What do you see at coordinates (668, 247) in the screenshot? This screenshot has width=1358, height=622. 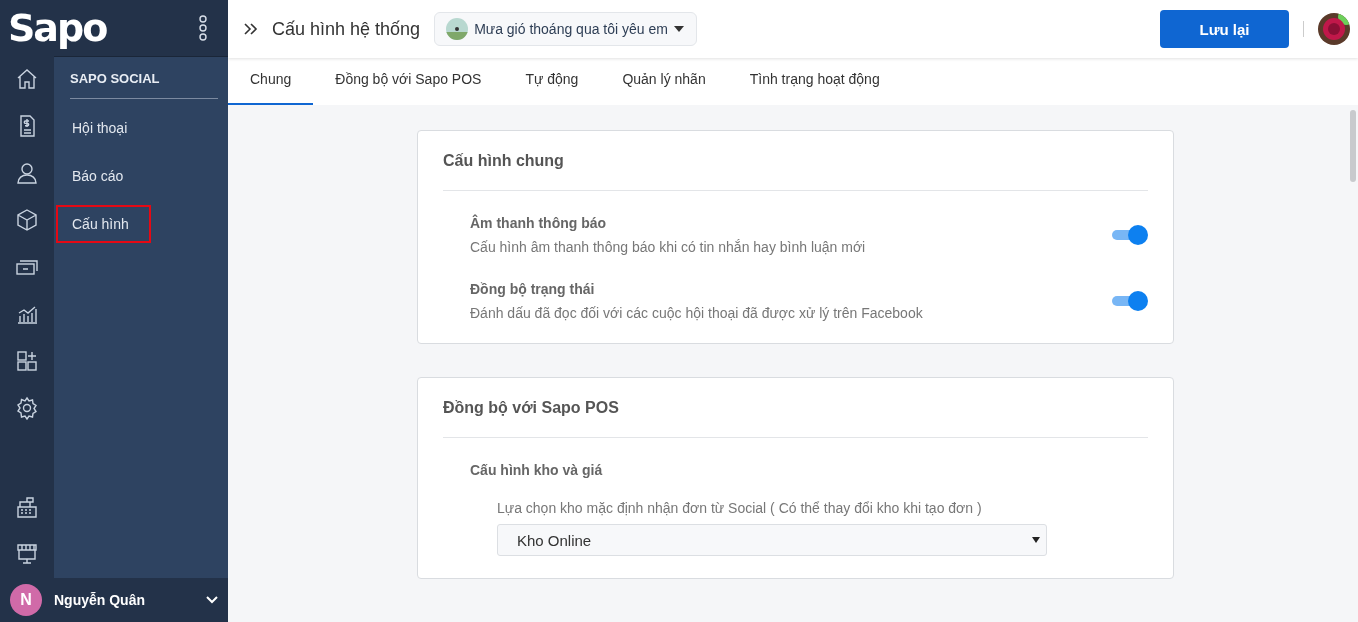 I see `setting-description: Cấu hình âm thanh thông báo khi có tin nhắn hay bình luận mới` at bounding box center [668, 247].